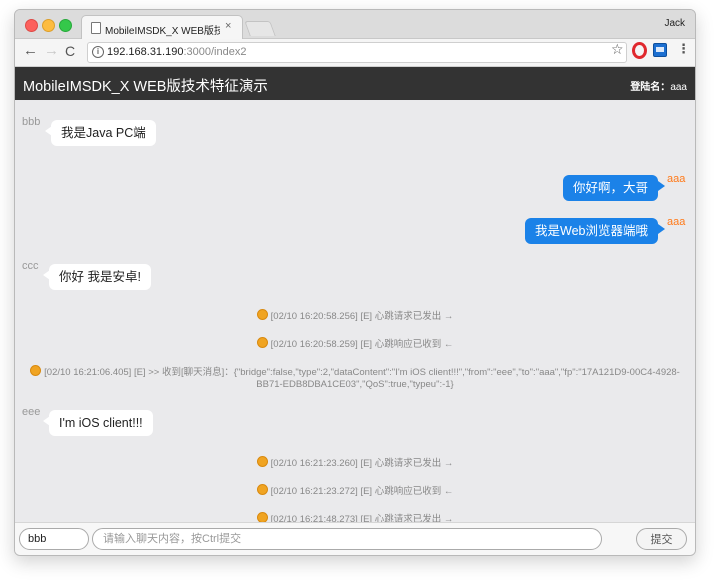  What do you see at coordinates (260, 28) in the screenshot?
I see `new-tab-button` at bounding box center [260, 28].